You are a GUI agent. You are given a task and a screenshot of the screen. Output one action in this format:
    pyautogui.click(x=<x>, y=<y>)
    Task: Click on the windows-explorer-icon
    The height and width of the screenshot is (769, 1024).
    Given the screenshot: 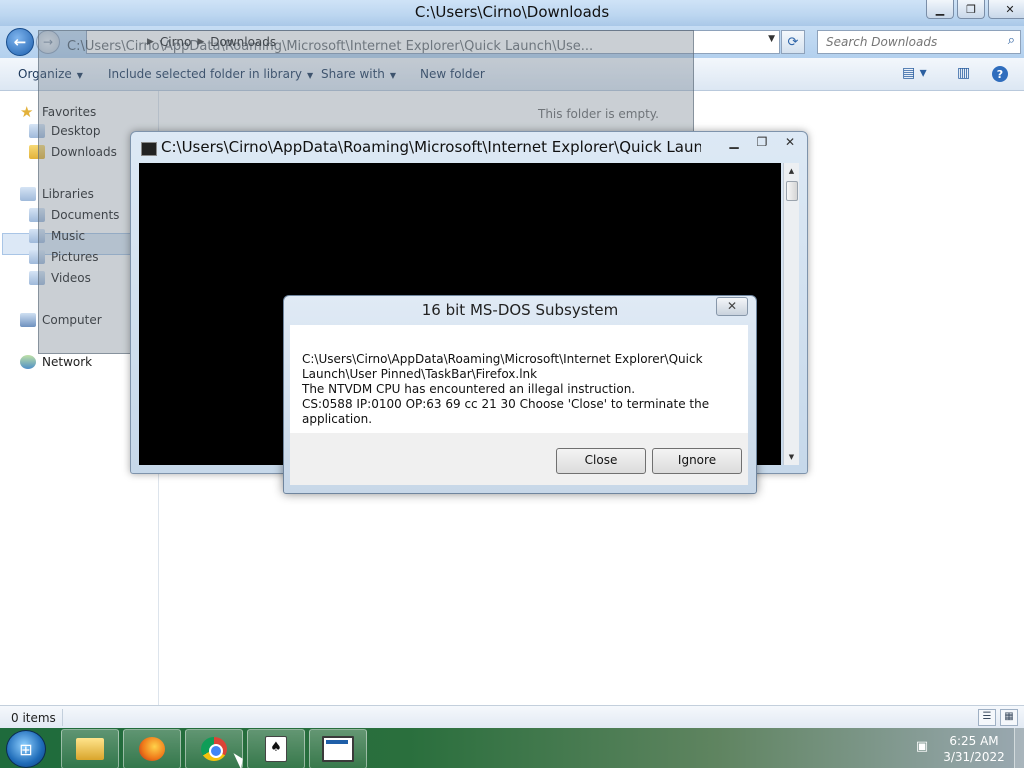 What is the action you would take?
    pyautogui.click(x=90, y=749)
    